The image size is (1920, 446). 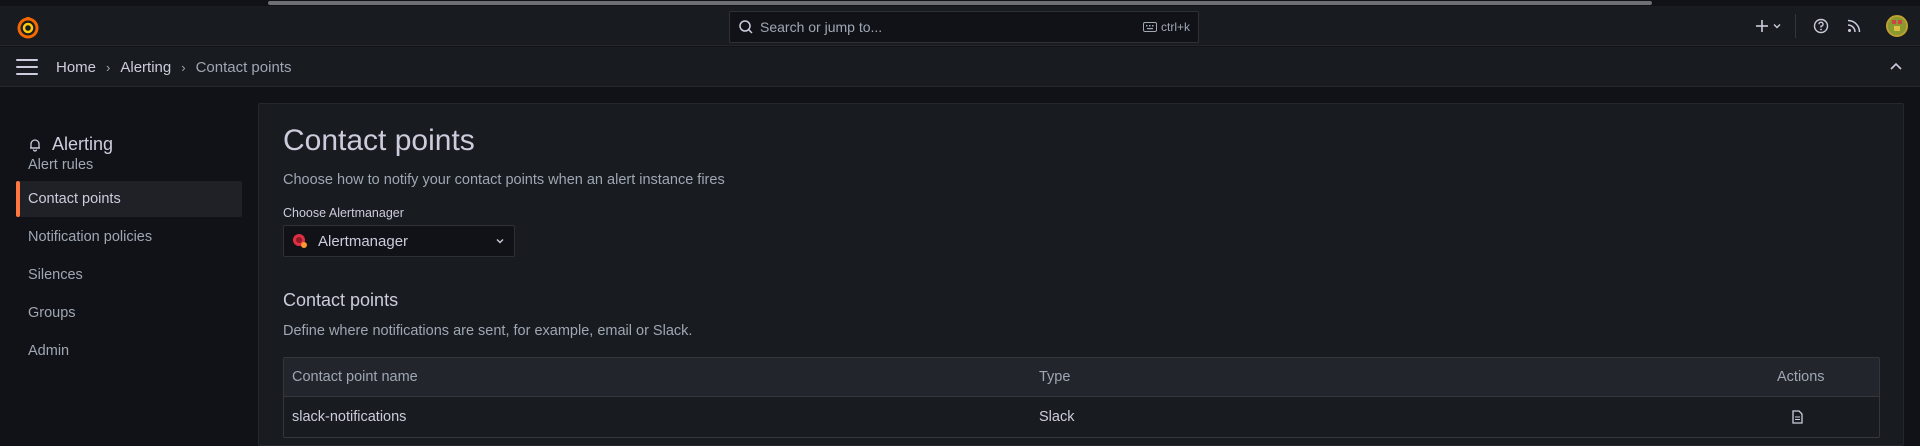 What do you see at coordinates (61, 165) in the screenshot?
I see `sidebar-item-label: Alert rules` at bounding box center [61, 165].